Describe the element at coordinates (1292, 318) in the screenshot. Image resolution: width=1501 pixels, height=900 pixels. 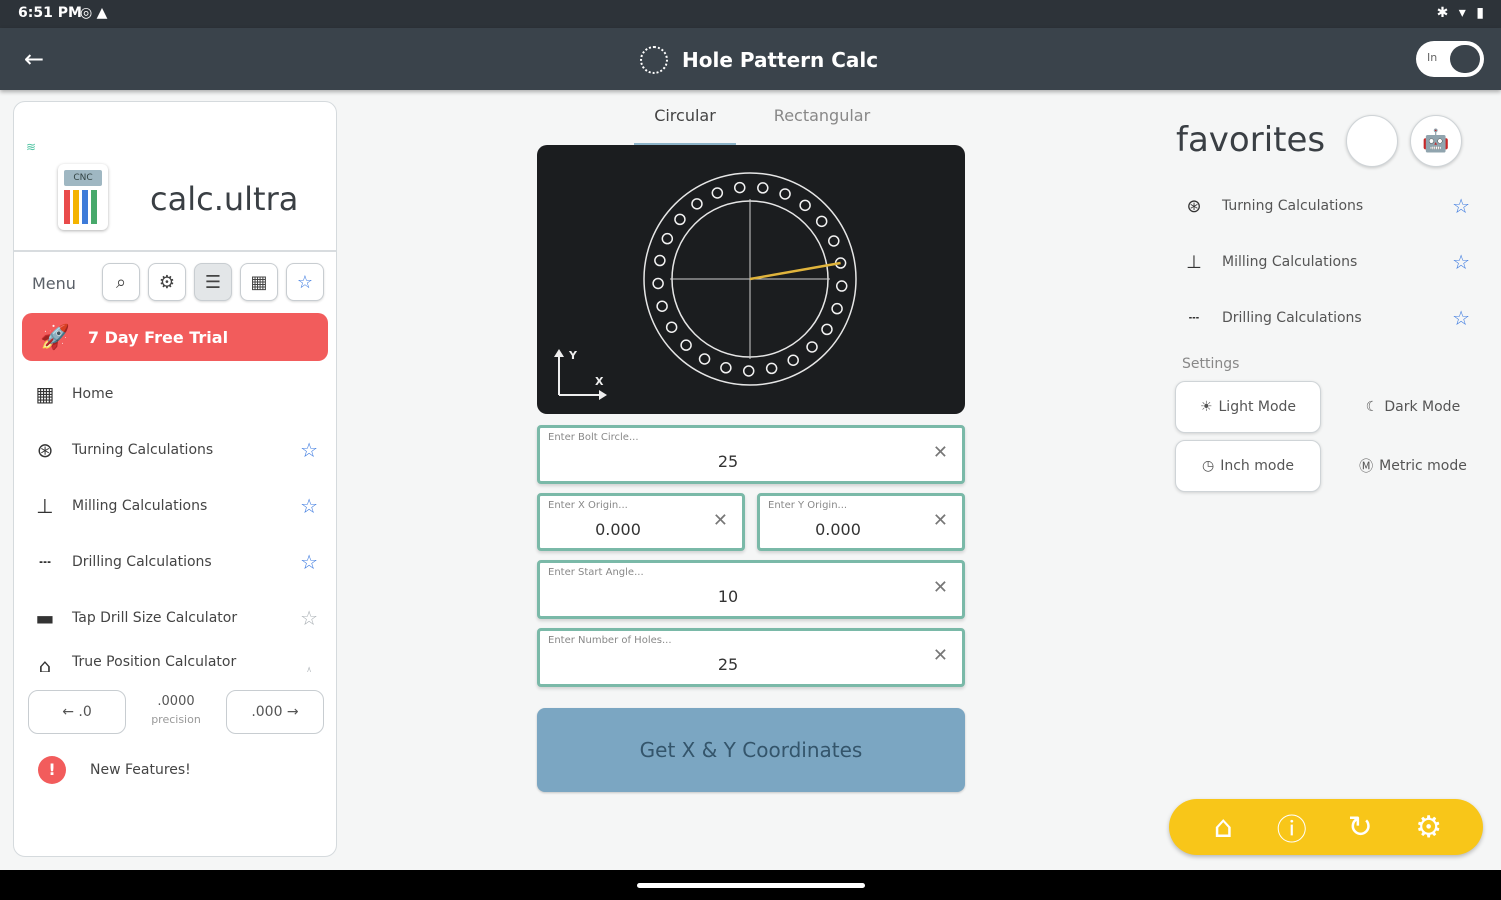
I see `favorite-item-label: Drilling Calculations` at that location.